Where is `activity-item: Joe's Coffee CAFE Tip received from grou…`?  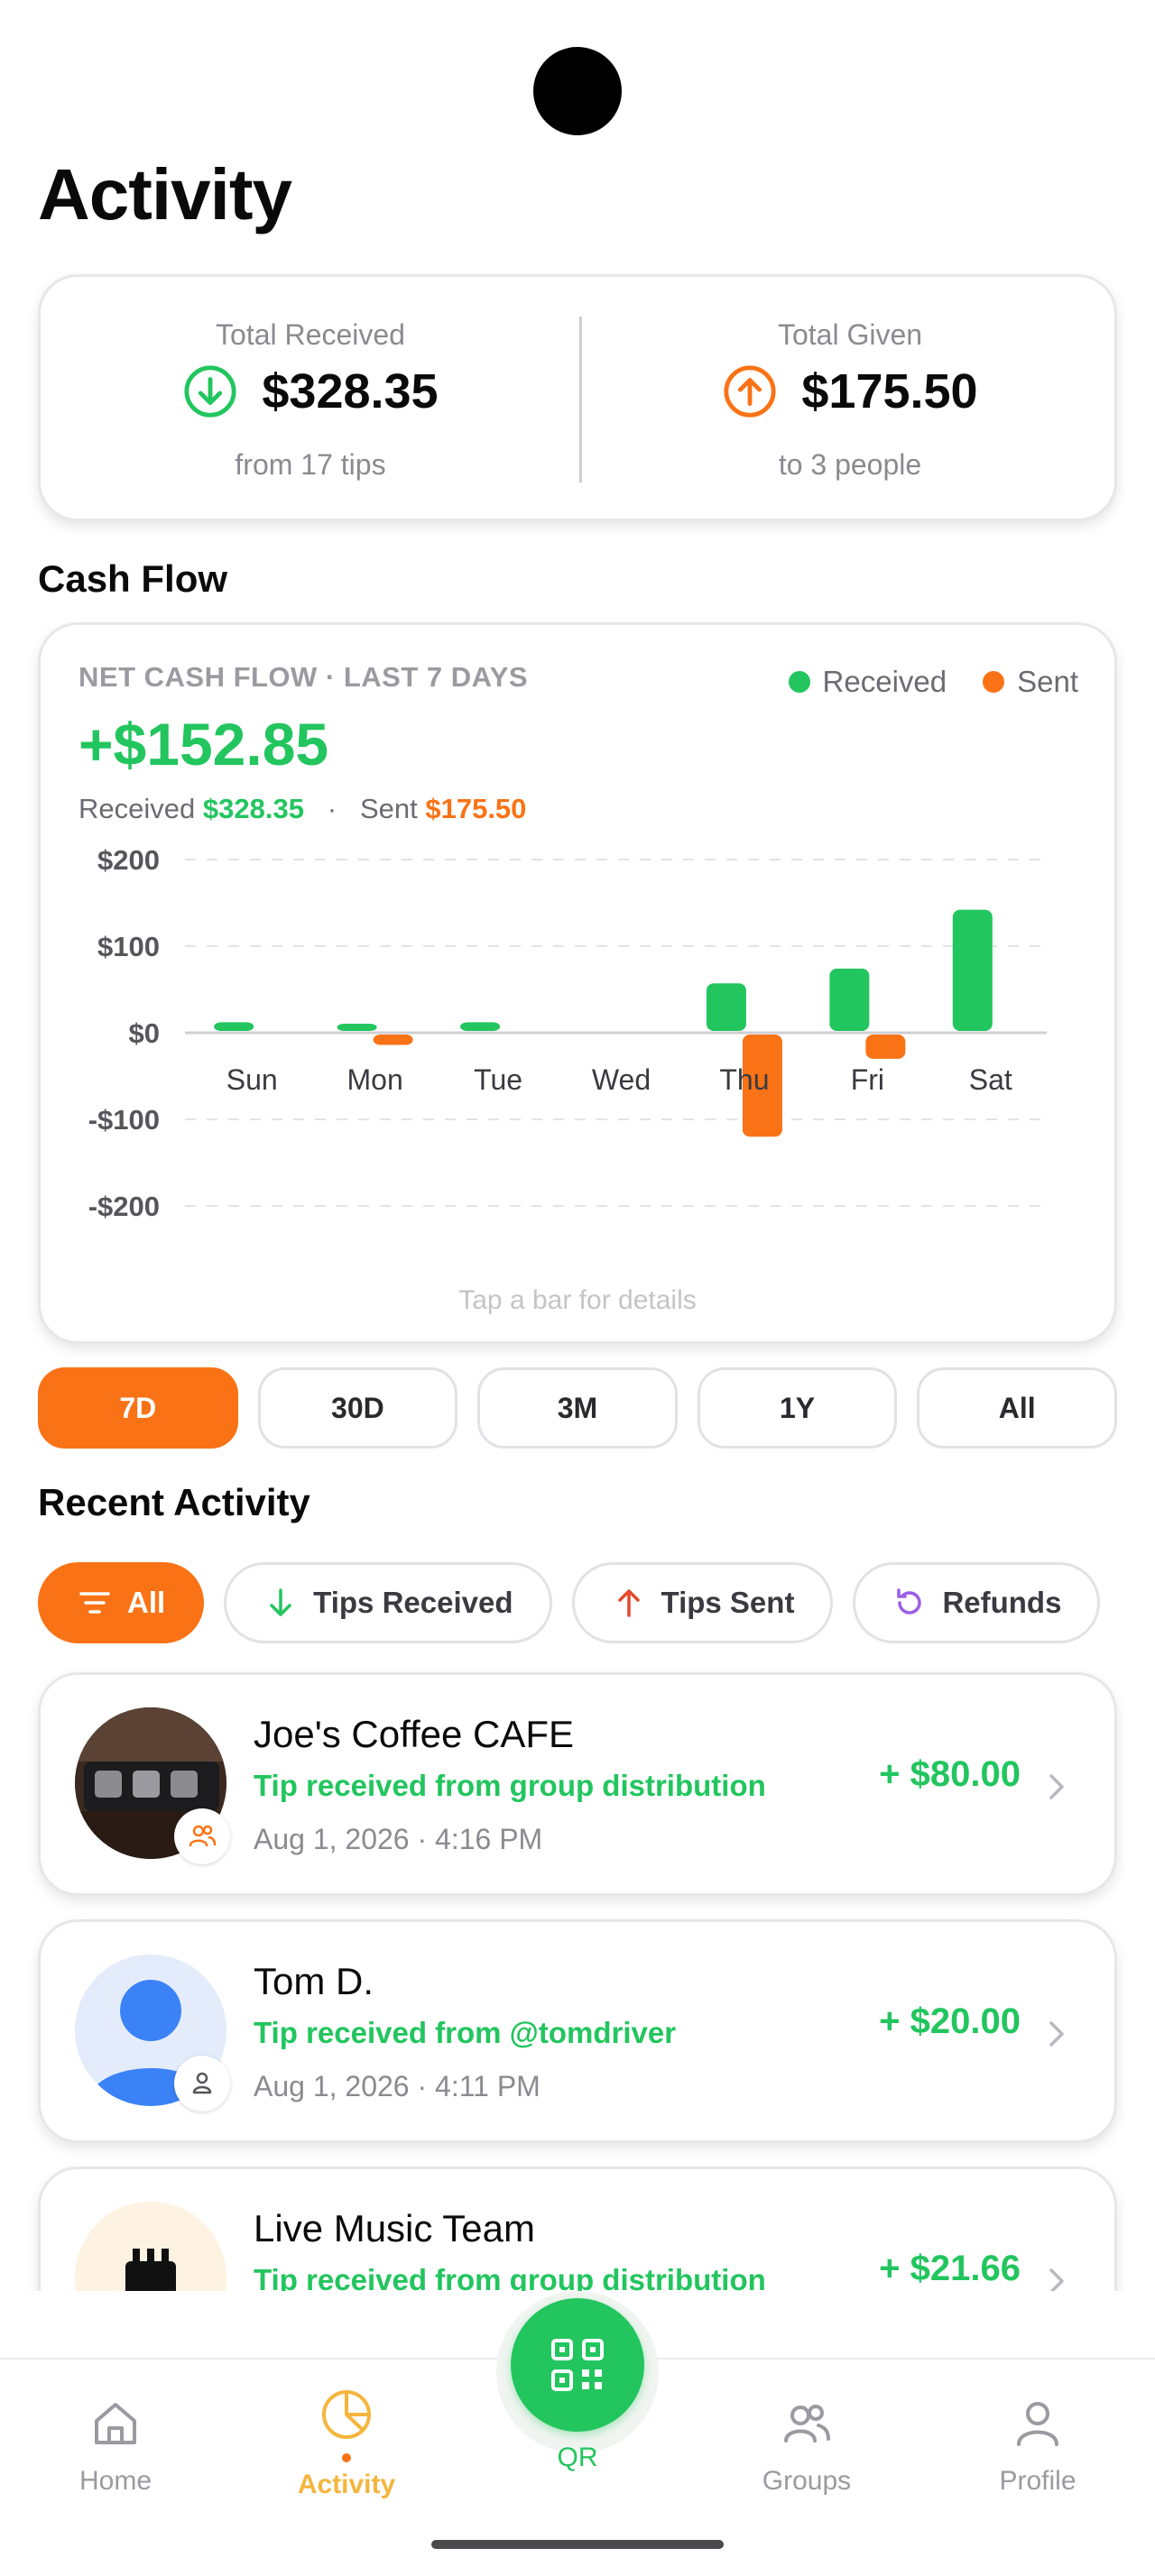
activity-item: Joe's Coffee CAFE Tip received from grou… is located at coordinates (577, 1784).